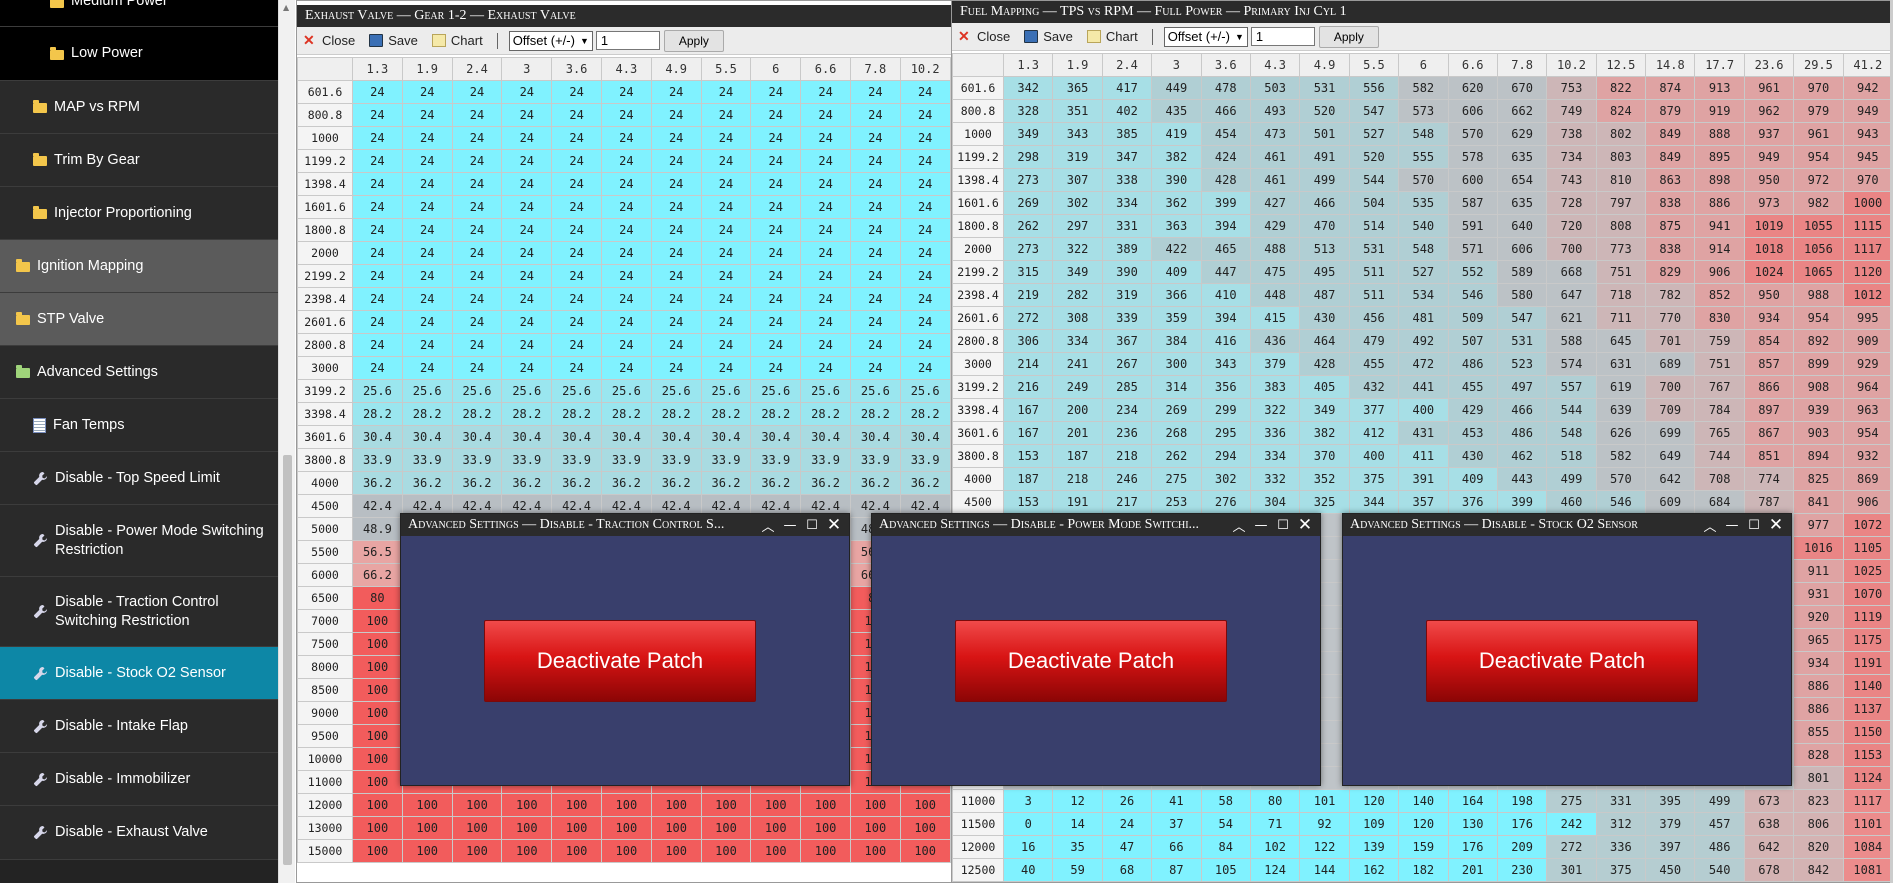 This screenshot has height=883, width=1893. What do you see at coordinates (1867, 548) in the screenshot?
I see `table-cell: 1105` at bounding box center [1867, 548].